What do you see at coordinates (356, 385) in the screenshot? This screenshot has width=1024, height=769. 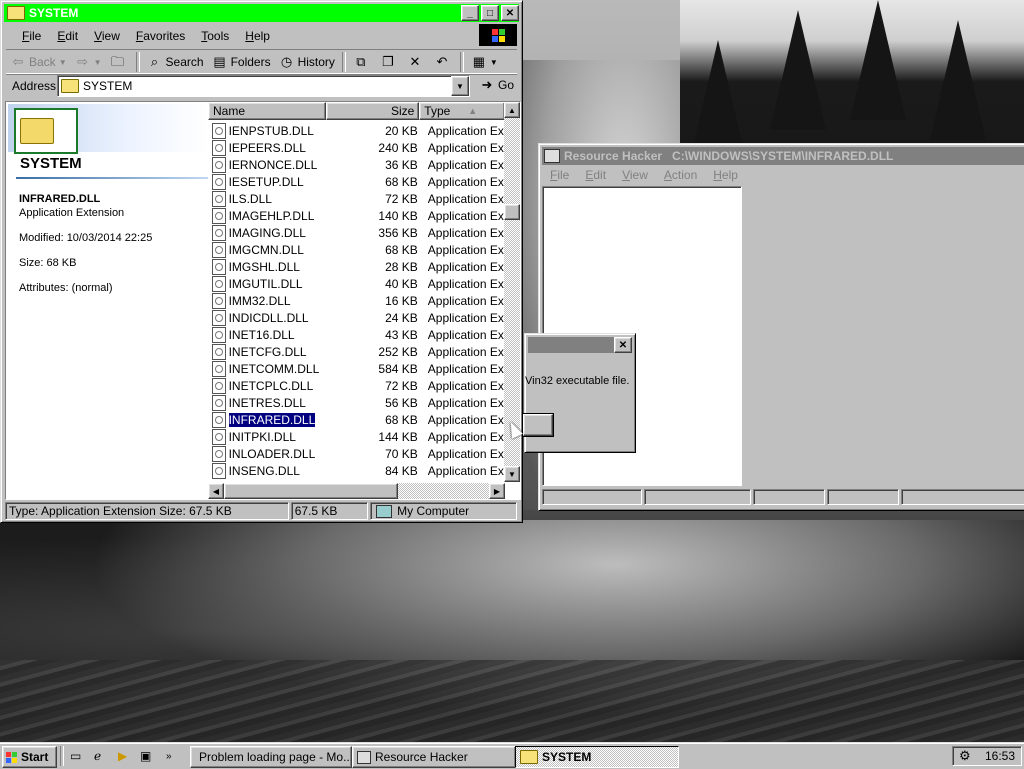 I see `file-row: INETCPLC.DLL 72 KB Application Exte` at bounding box center [356, 385].